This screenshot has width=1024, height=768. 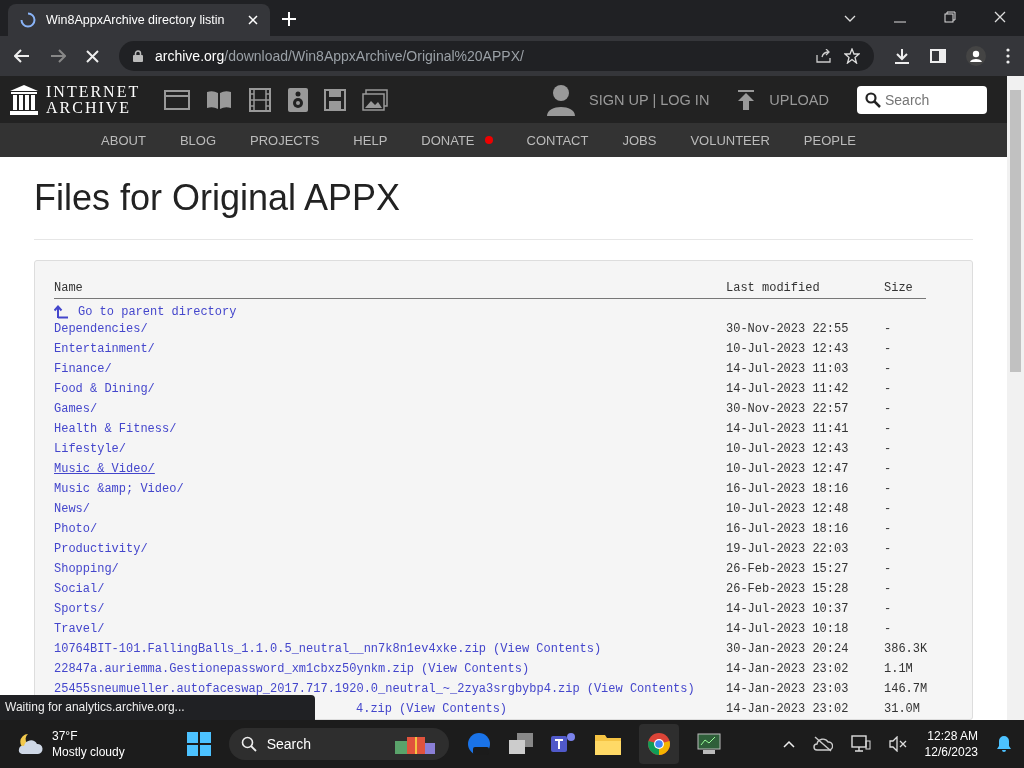 I want to click on file-link: Entertainment/, so click(x=104, y=349).